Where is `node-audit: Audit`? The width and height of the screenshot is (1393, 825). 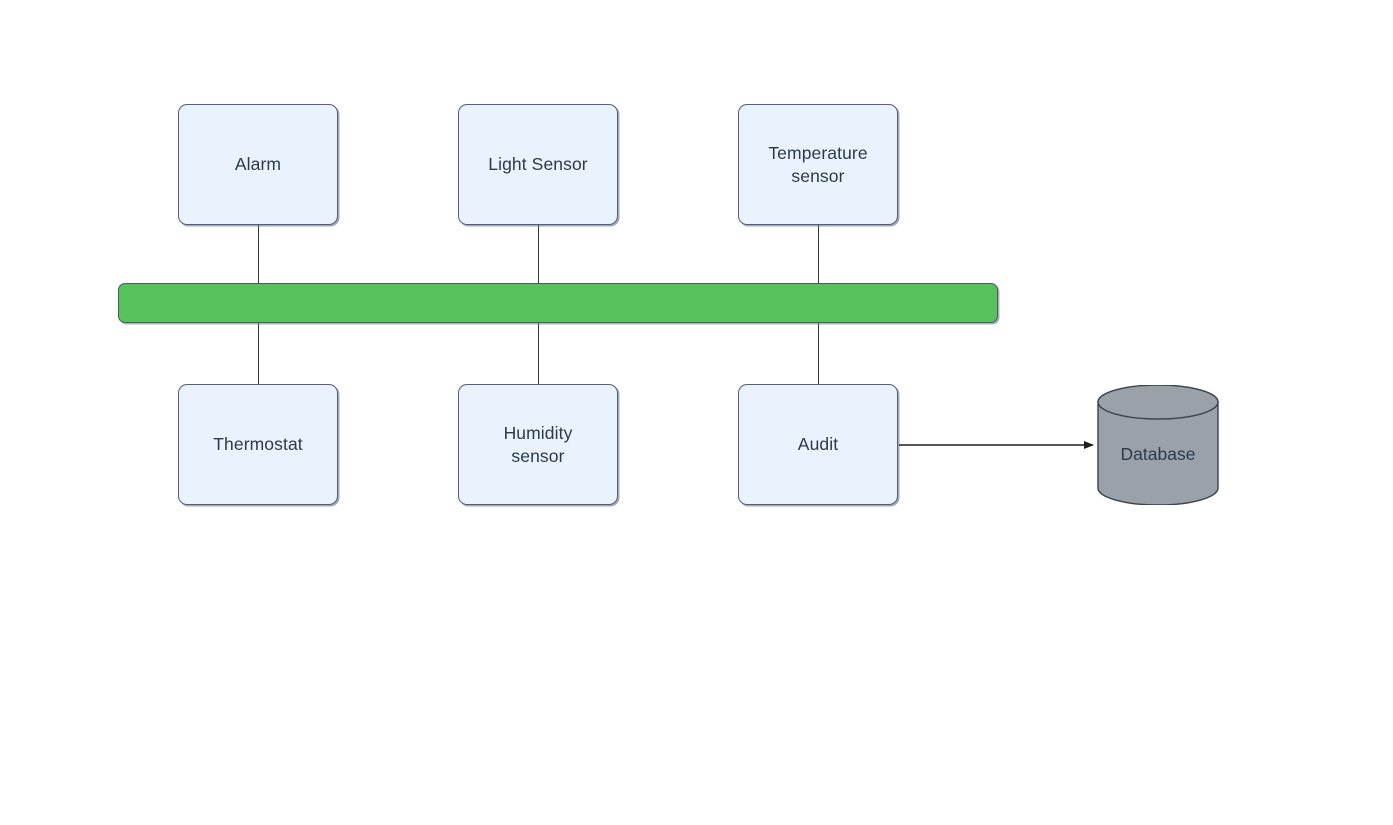
node-audit: Audit is located at coordinates (818, 444).